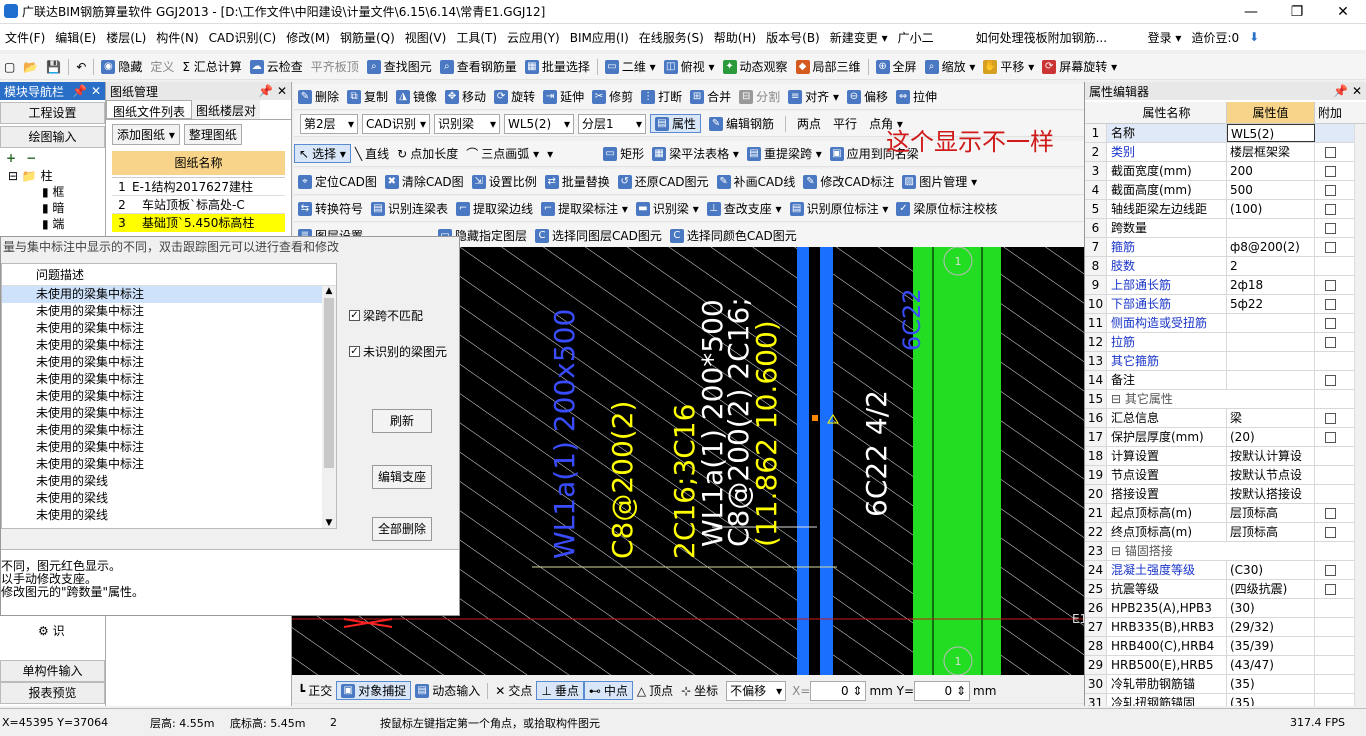  I want to click on fullscreen-button: ⊕ 全屏, so click(896, 66).